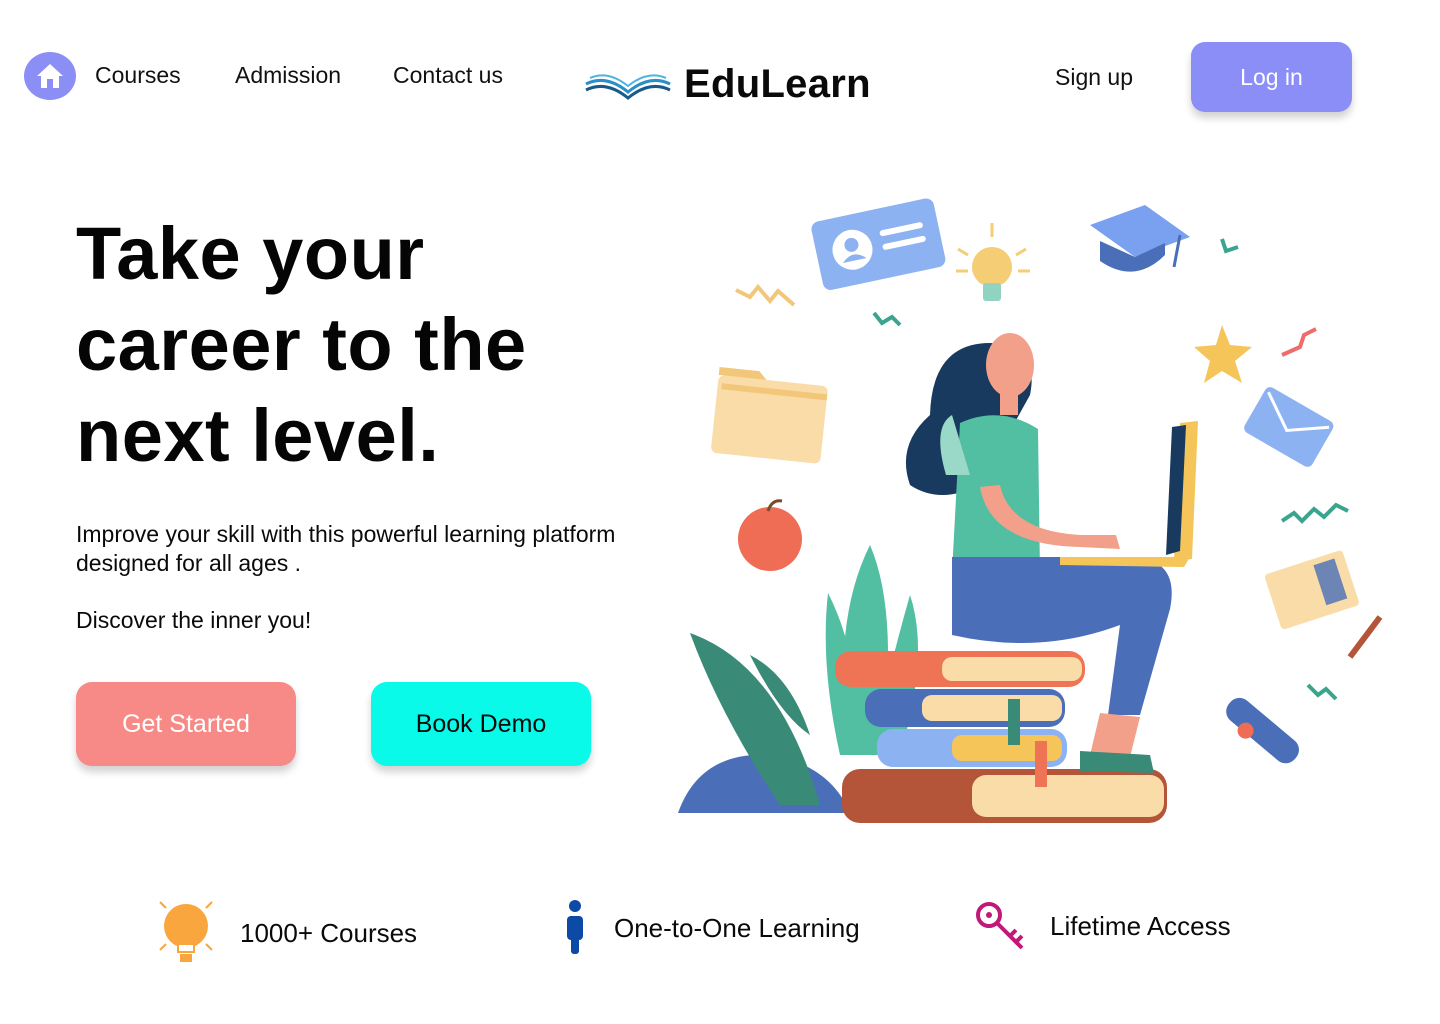 The width and height of the screenshot is (1440, 1024). I want to click on star-icon, so click(1223, 354).